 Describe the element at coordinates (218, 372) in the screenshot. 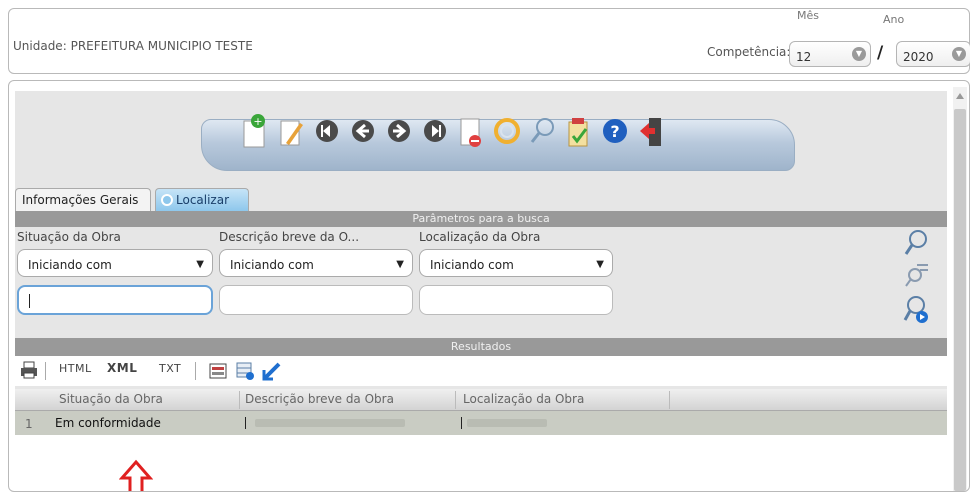

I see `columns-icon` at that location.